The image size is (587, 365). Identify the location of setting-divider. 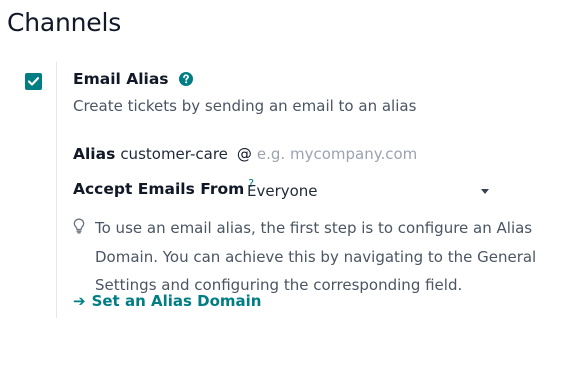
(56, 190).